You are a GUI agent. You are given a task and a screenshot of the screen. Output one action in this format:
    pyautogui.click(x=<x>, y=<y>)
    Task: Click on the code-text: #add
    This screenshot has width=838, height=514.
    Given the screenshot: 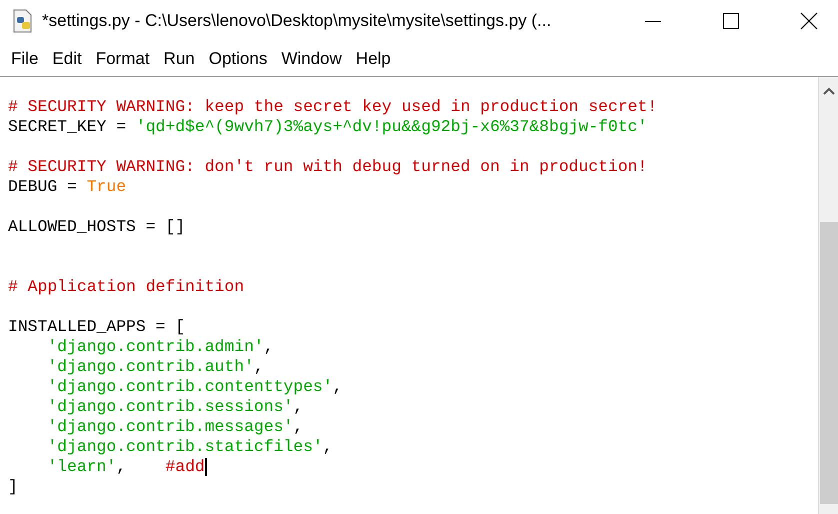 What is the action you would take?
    pyautogui.click(x=185, y=467)
    